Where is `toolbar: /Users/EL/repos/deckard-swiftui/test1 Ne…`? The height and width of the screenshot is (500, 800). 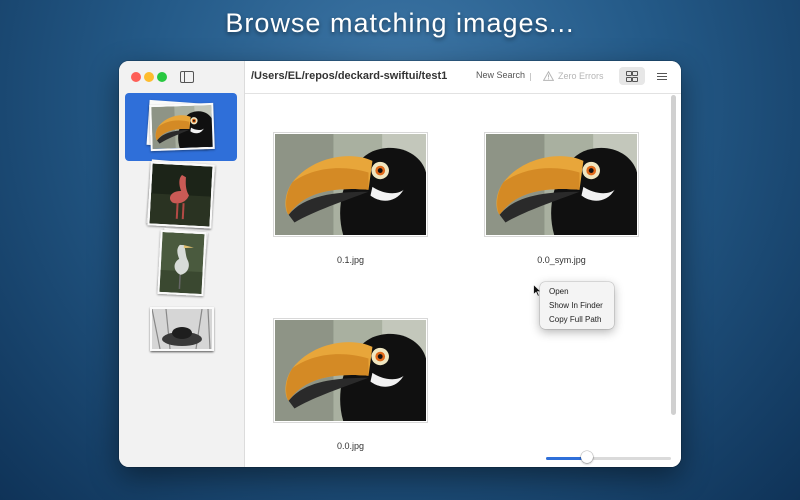
toolbar: /Users/EL/repos/deckard-swiftui/test1 Ne… is located at coordinates (463, 77).